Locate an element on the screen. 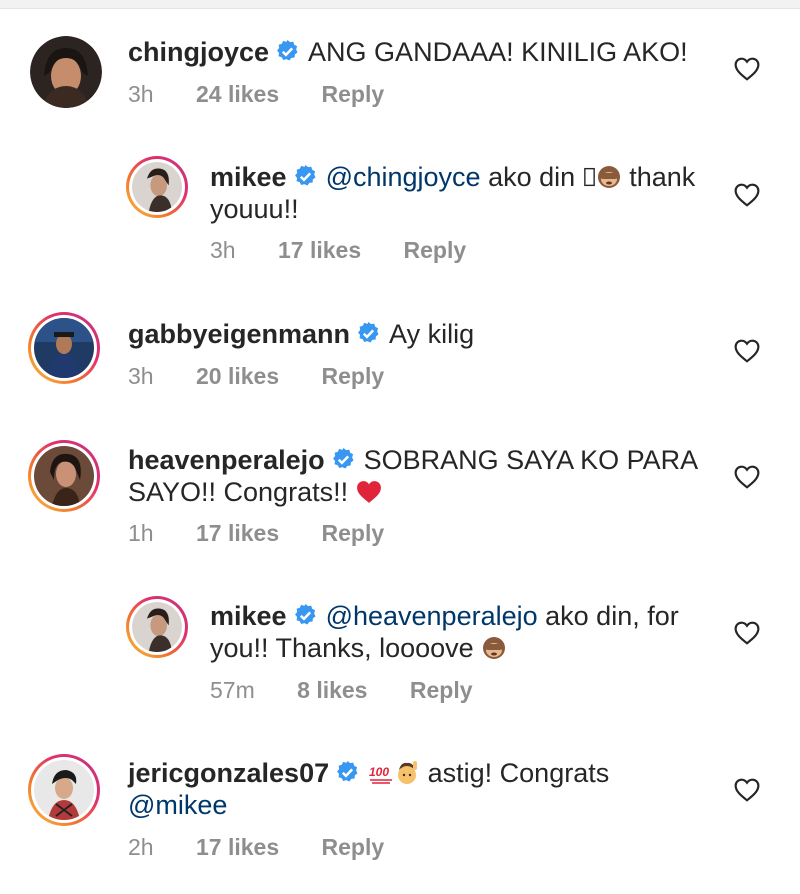  hundred-points-icon: 100 is located at coordinates (381, 774).